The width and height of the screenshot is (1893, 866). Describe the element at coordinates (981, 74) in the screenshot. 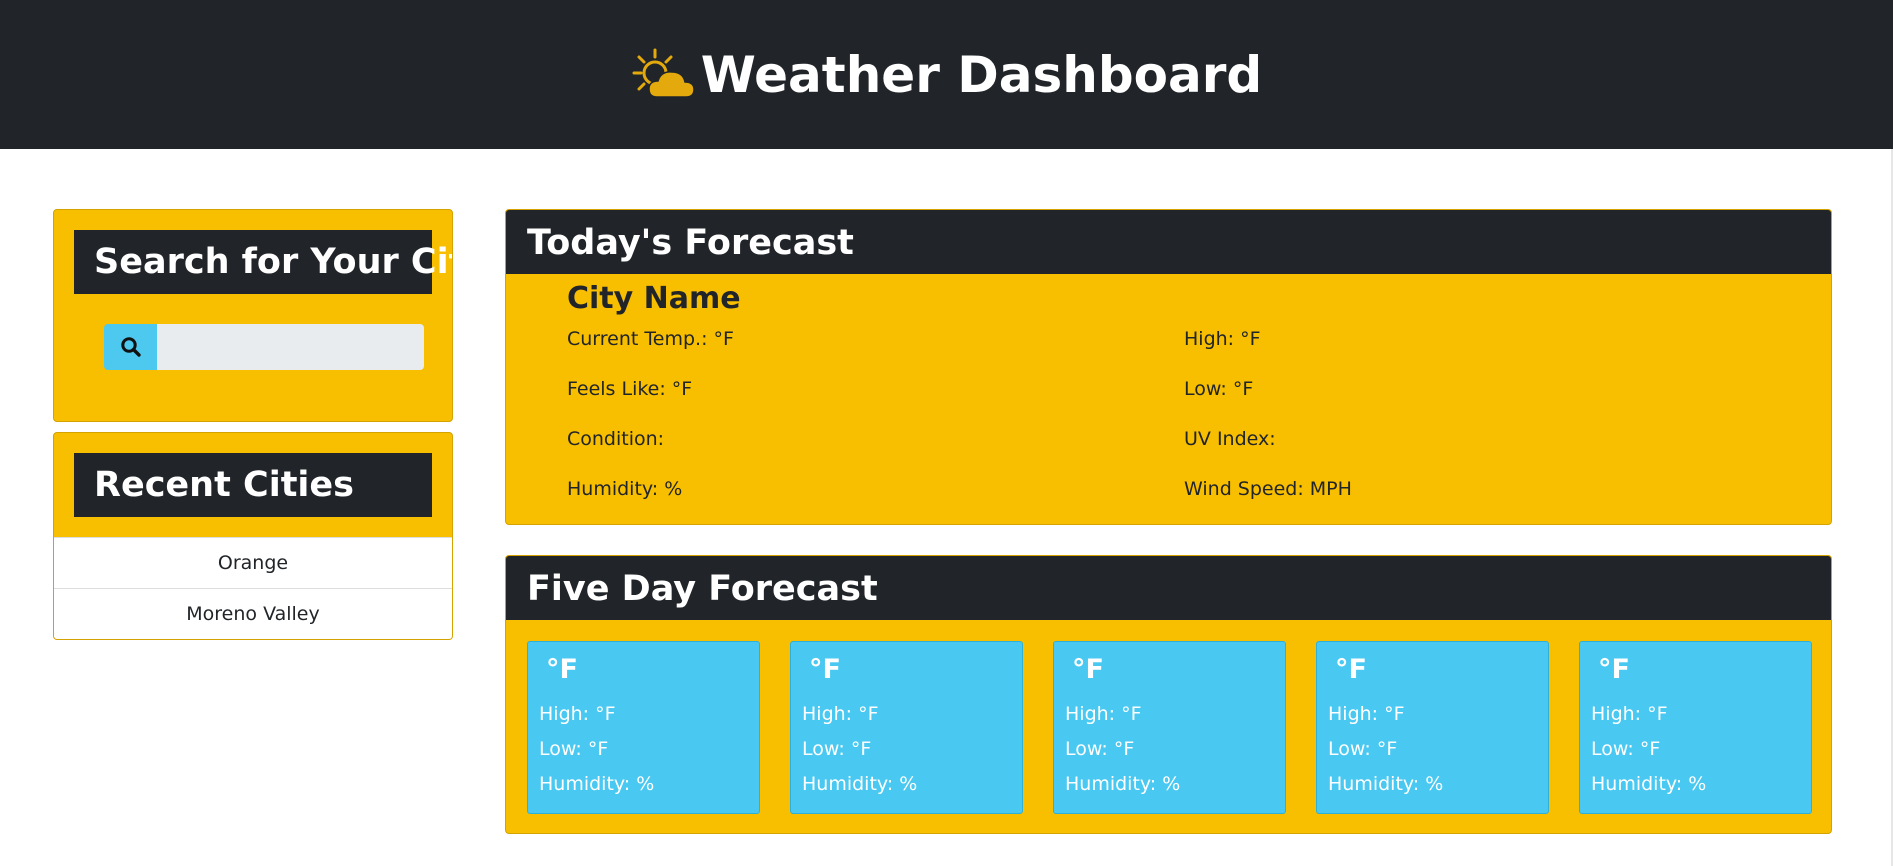

I see `app-title: Weather Dashboard` at that location.